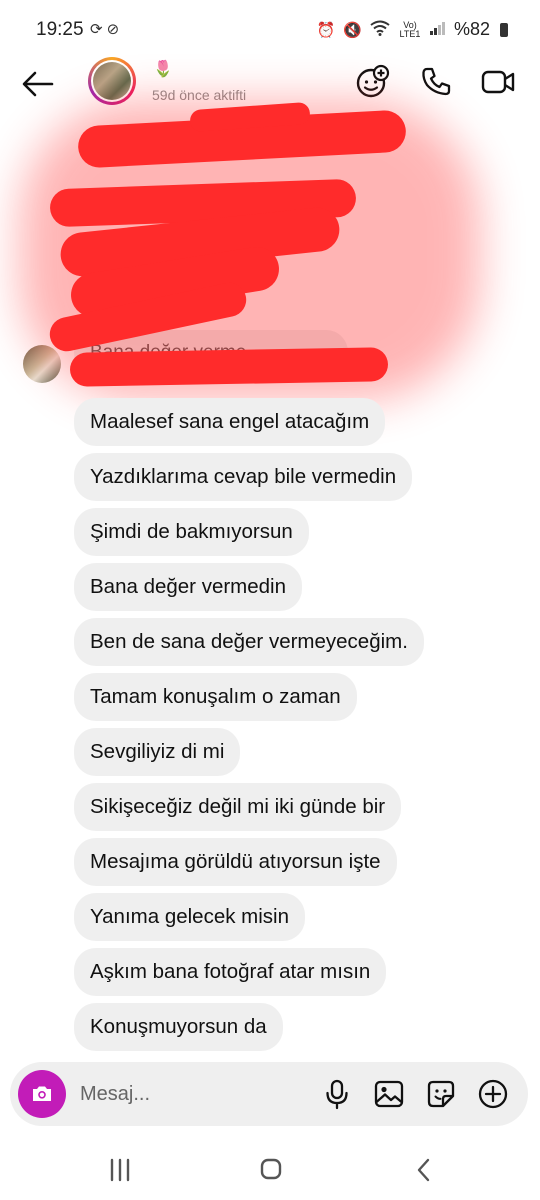 This screenshot has width=540, height=1200. Describe the element at coordinates (215, 697) in the screenshot. I see `message-bubble: Tamam konuşalım o zaman` at that location.